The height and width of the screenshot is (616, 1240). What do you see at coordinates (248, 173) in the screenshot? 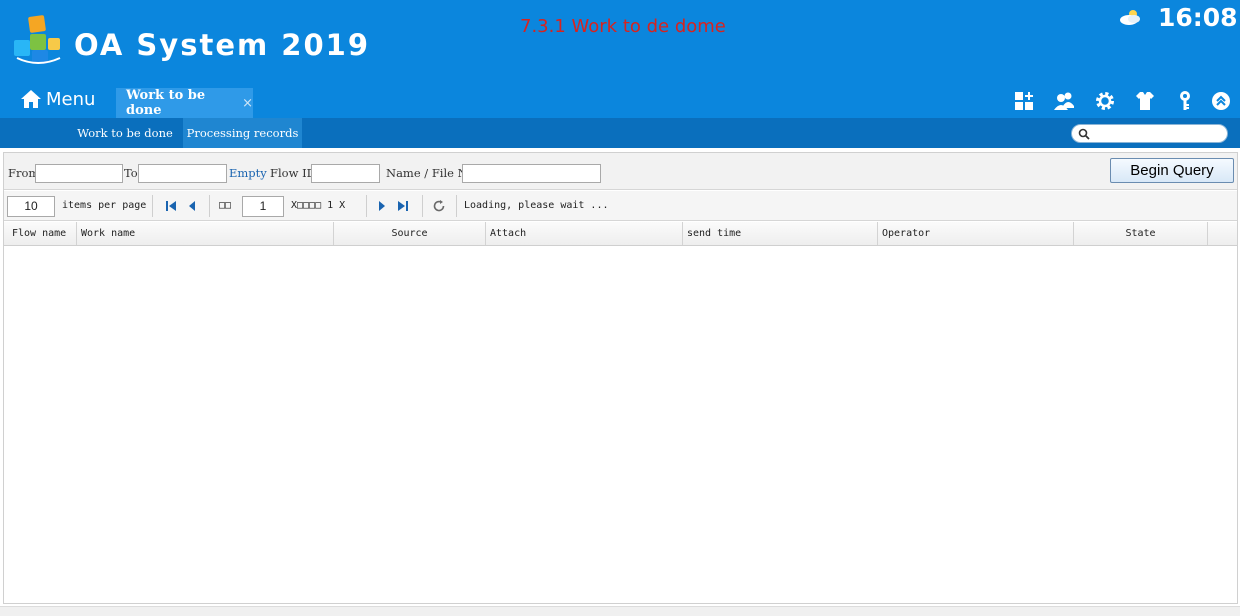
I see `empty-link: Empty` at bounding box center [248, 173].